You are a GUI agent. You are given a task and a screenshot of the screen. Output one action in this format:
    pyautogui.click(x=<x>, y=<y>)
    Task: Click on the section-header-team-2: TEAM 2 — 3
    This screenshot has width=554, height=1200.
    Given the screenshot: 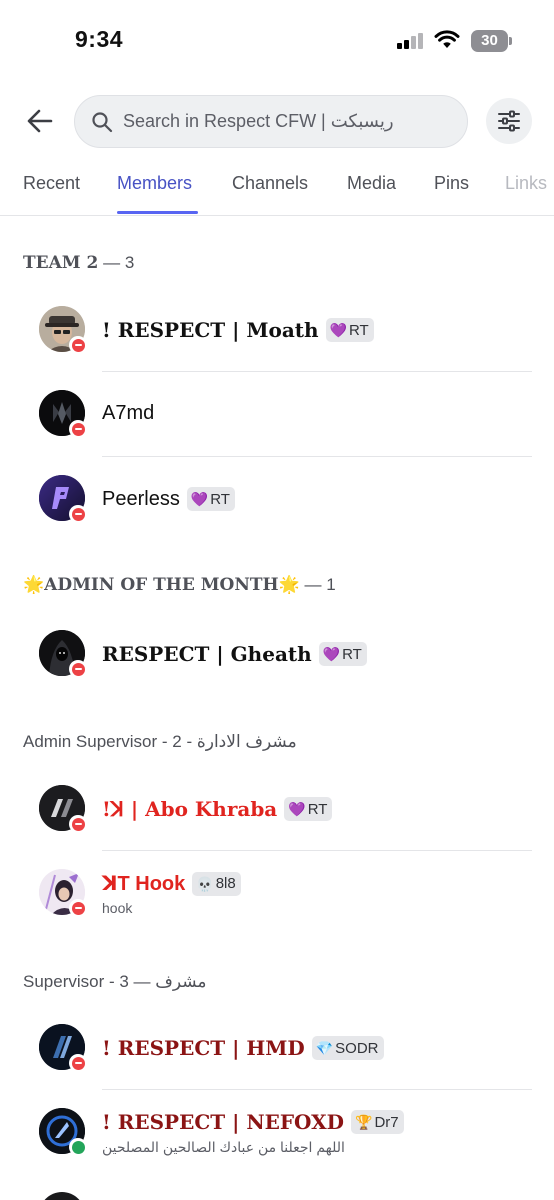 What is the action you would take?
    pyautogui.click(x=78, y=263)
    